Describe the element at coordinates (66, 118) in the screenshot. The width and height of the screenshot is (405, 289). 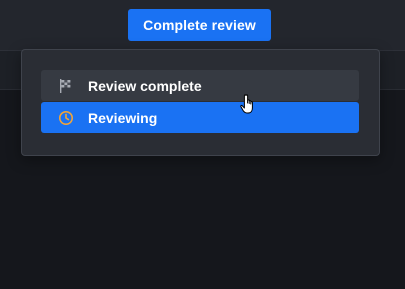
I see `clock-icon` at that location.